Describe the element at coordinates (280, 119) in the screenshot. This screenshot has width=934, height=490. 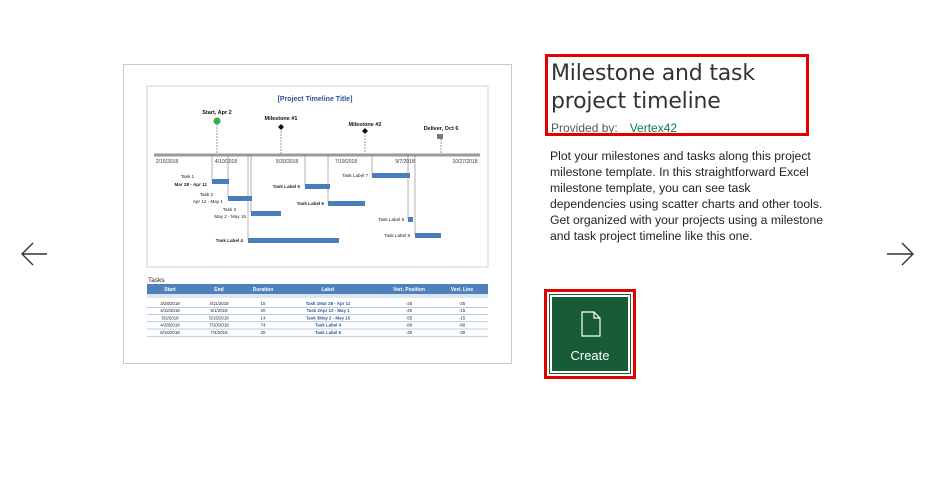
I see `milestone-label: Milestone #1` at that location.